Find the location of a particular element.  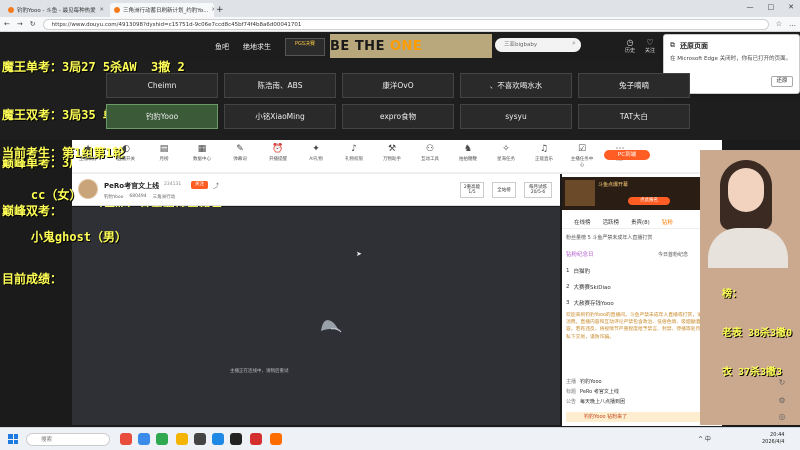

toolbar-item: ♞ 拍拍鞭鞭 is located at coordinates (468, 152).